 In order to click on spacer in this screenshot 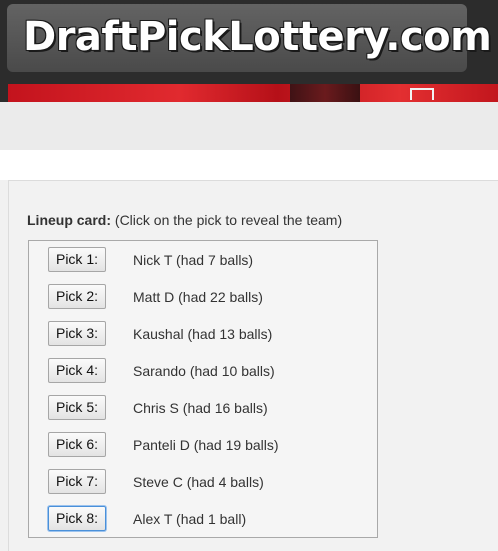, I will do `click(249, 165)`.